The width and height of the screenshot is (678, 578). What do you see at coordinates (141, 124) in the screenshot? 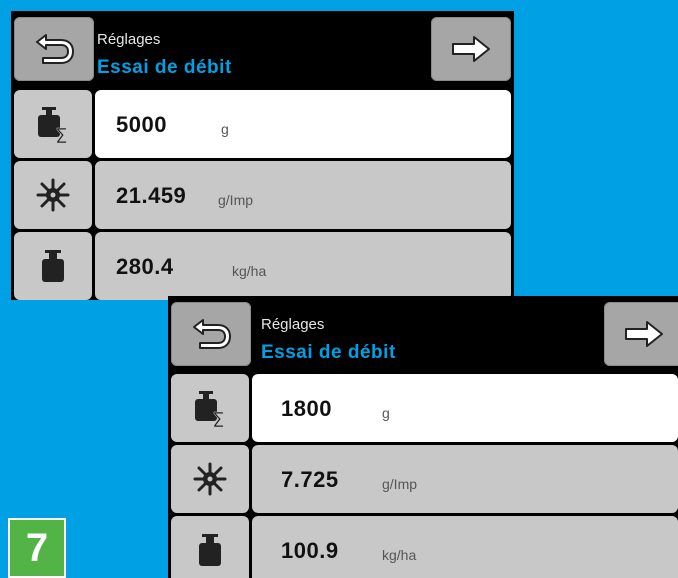
I see `total-weight-value: 5000` at bounding box center [141, 124].